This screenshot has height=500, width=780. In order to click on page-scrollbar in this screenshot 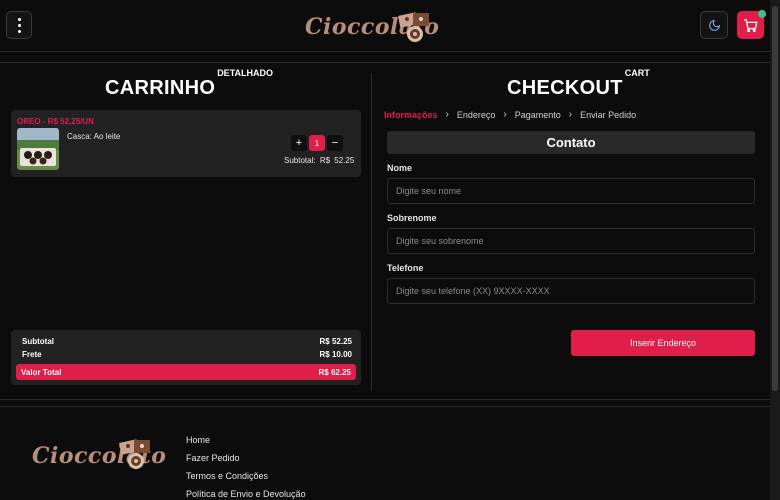, I will do `click(775, 250)`.